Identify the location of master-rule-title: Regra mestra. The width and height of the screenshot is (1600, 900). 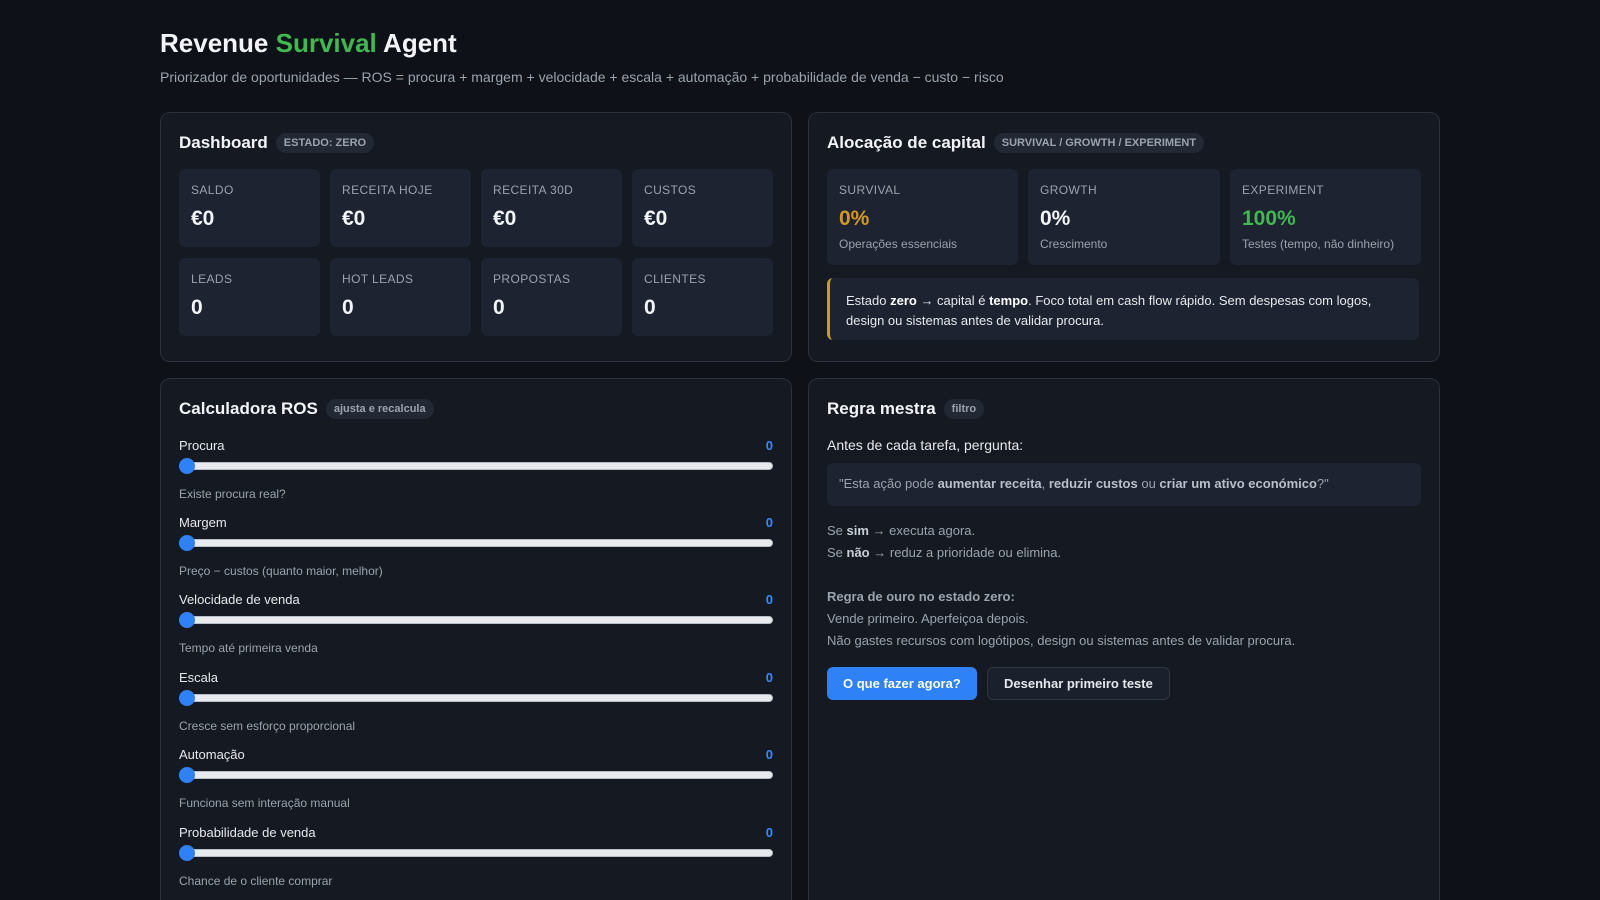
(881, 408).